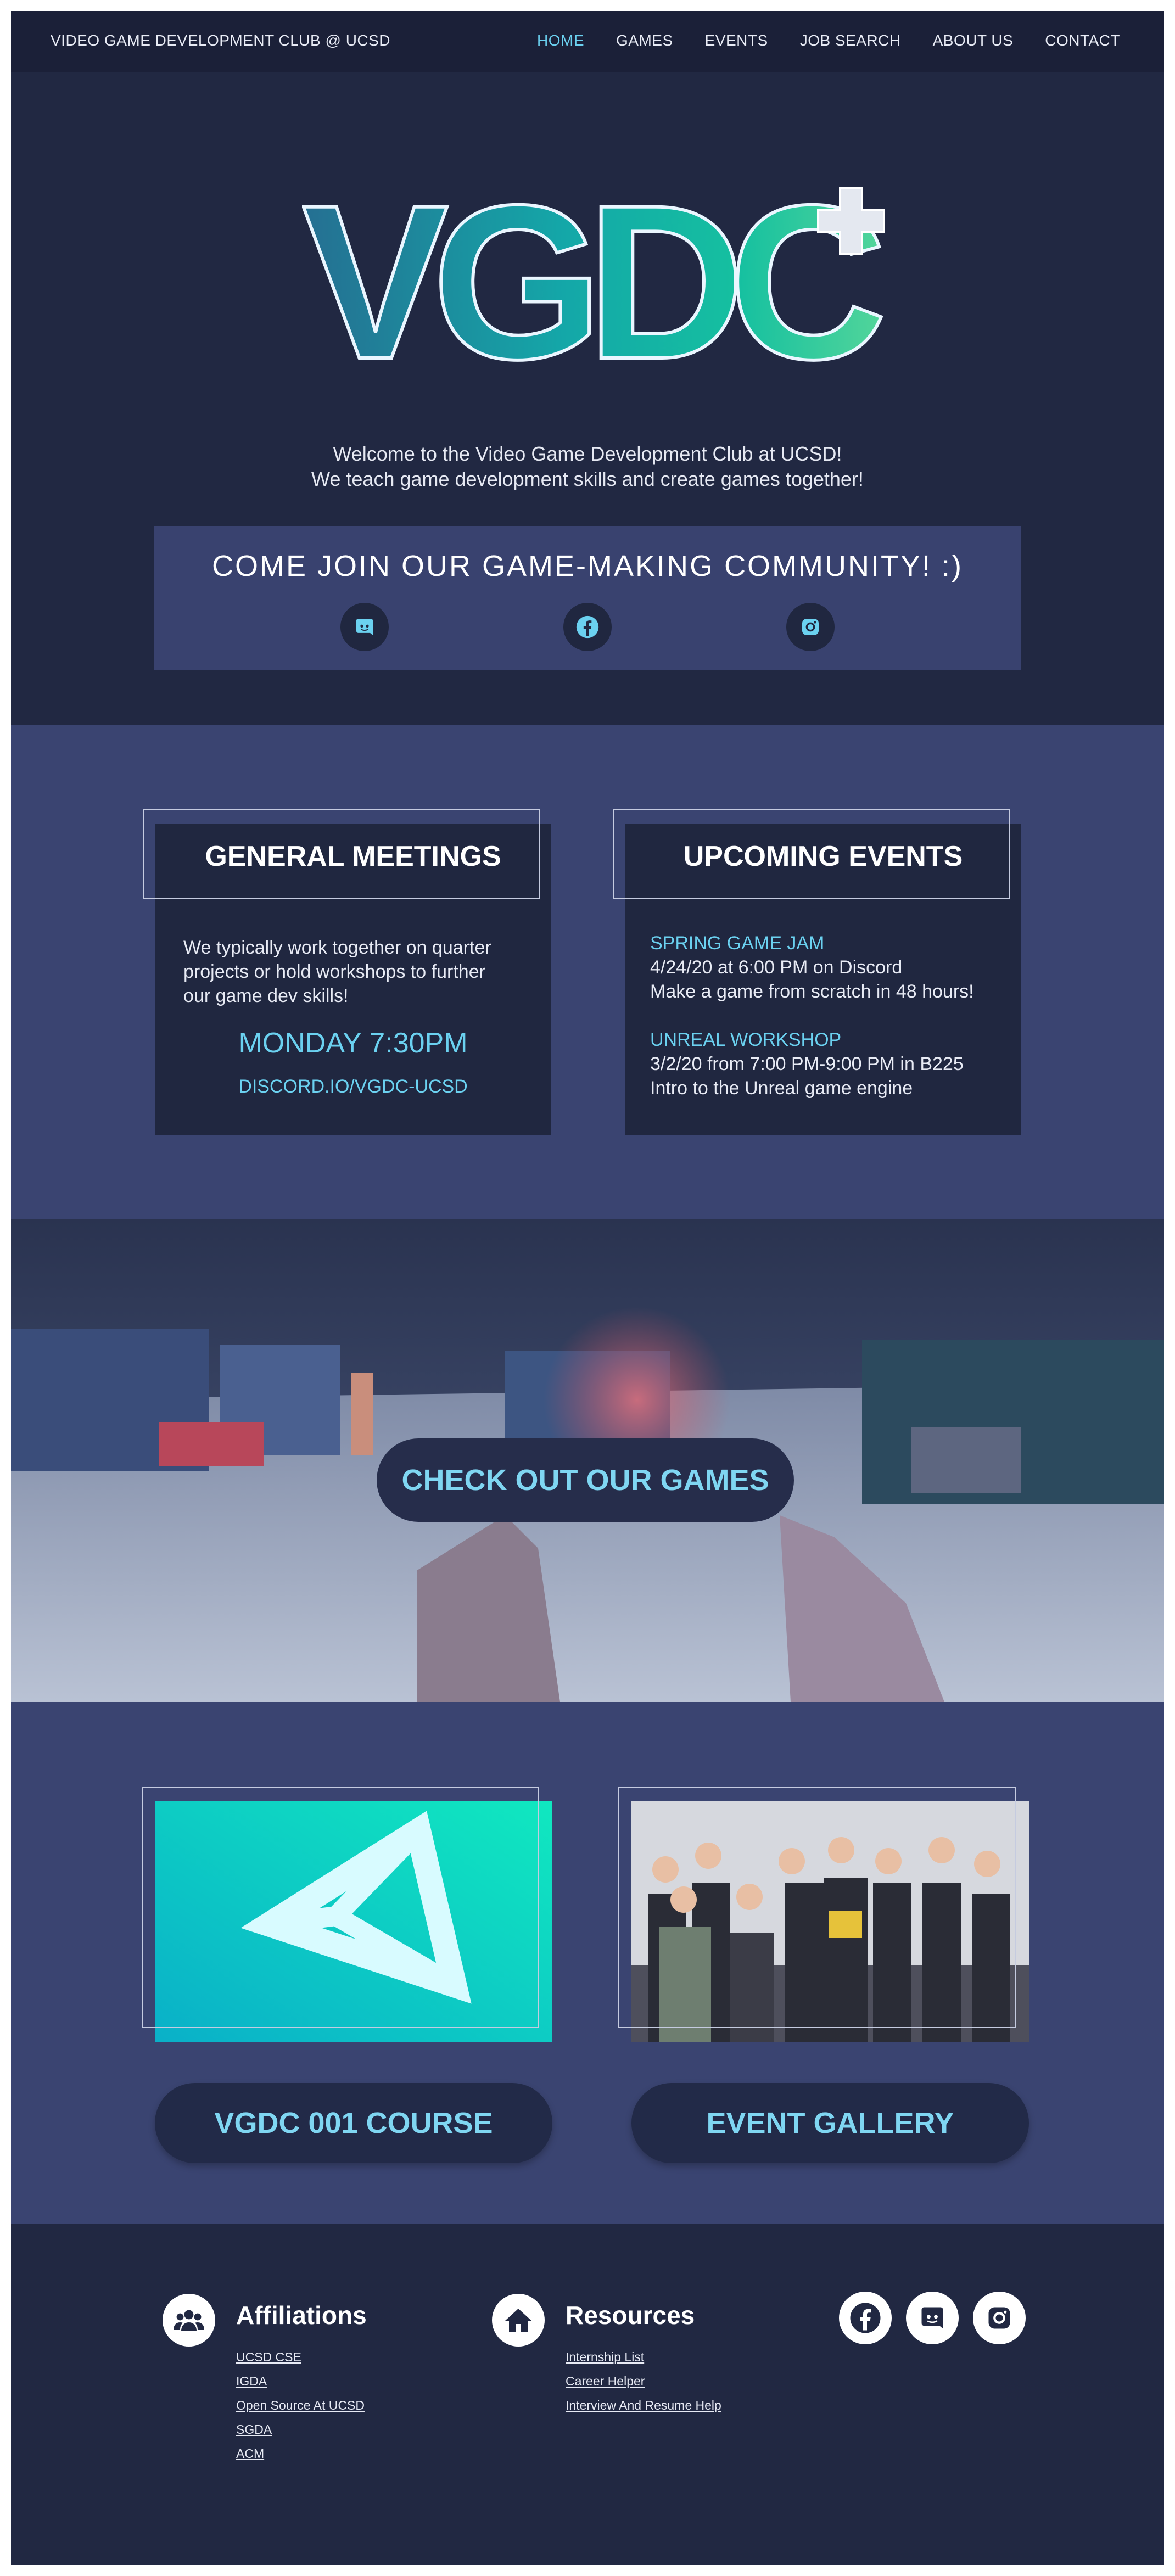  I want to click on nav-link-games: GAMES, so click(644, 40).